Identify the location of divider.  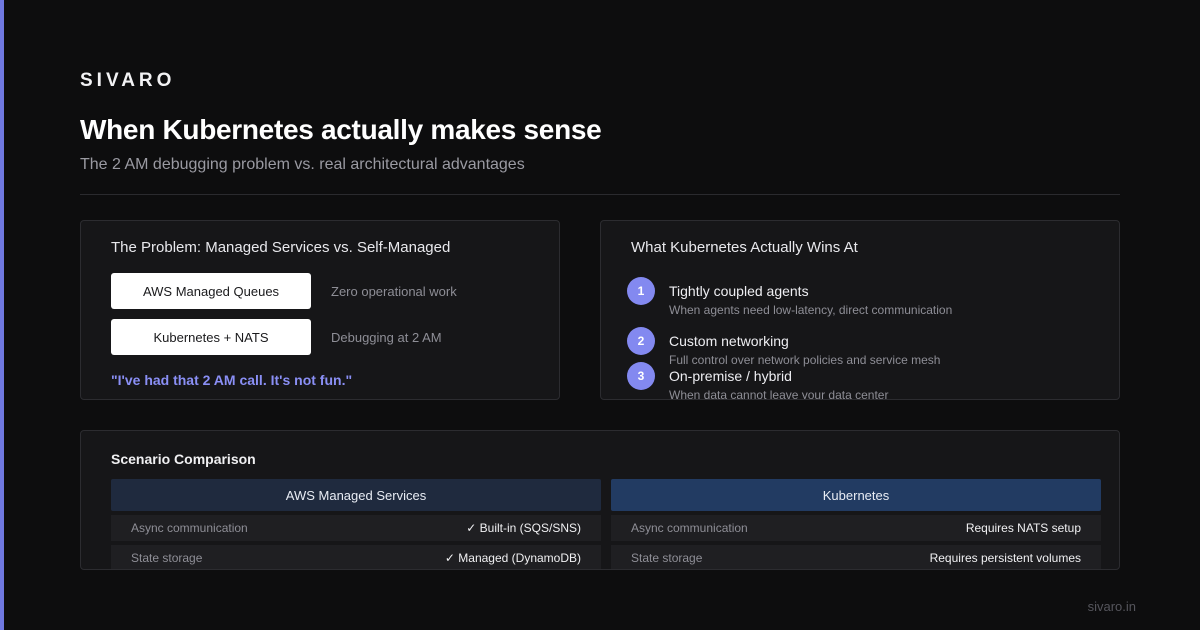
(600, 194).